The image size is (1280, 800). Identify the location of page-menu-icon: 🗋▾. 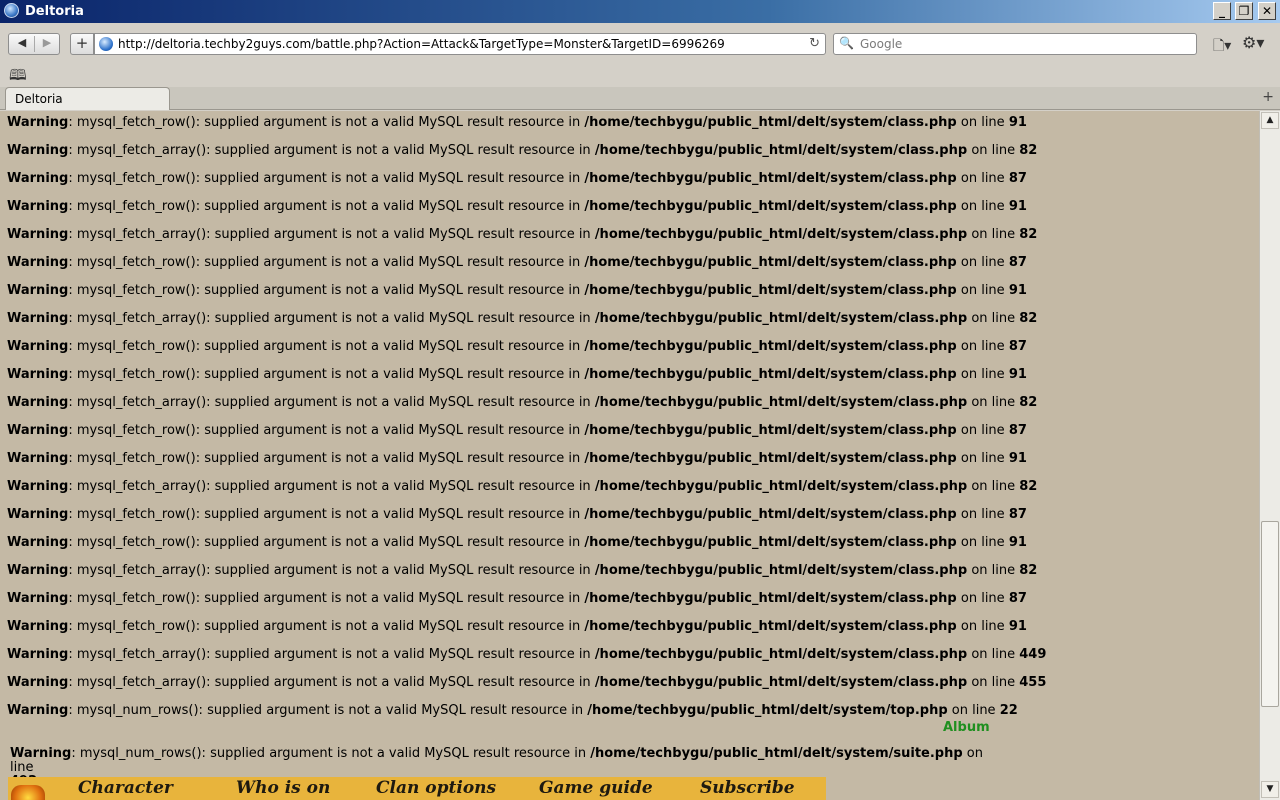
(1222, 47).